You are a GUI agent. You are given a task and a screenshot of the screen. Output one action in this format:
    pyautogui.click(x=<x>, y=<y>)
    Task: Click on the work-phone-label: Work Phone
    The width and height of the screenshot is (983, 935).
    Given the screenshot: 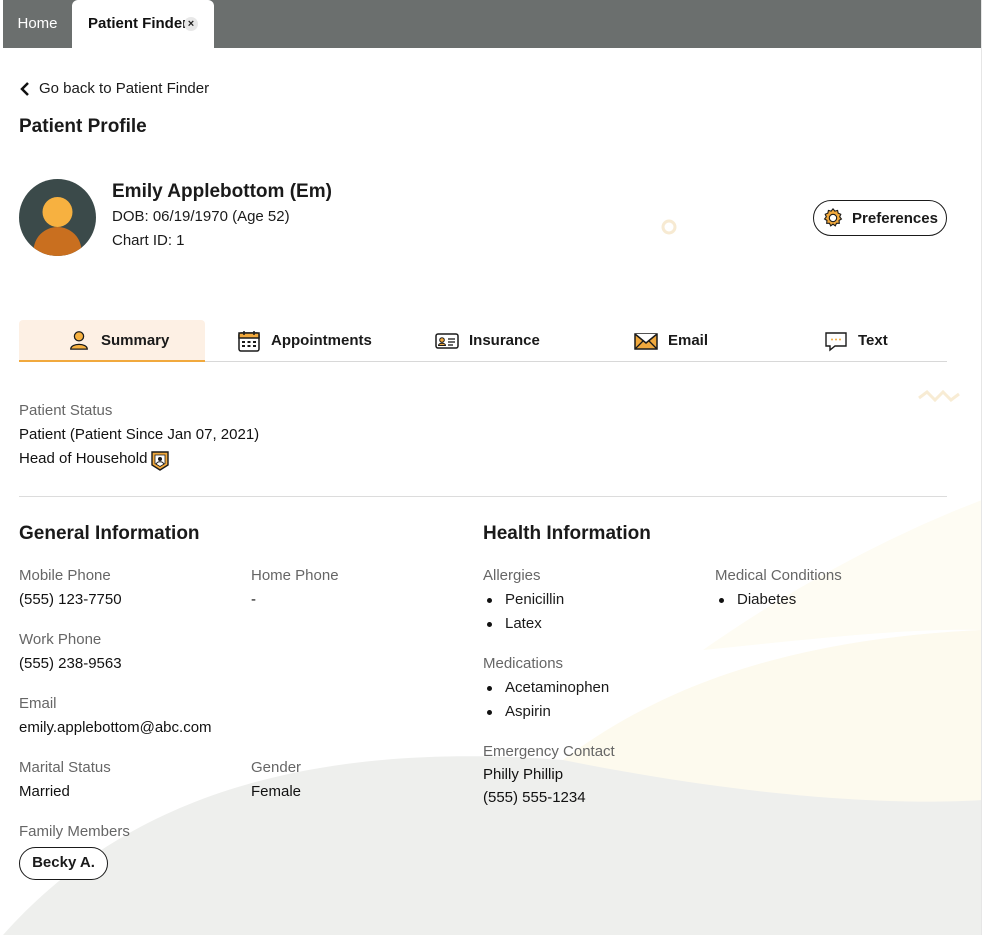 What is the action you would take?
    pyautogui.click(x=60, y=639)
    